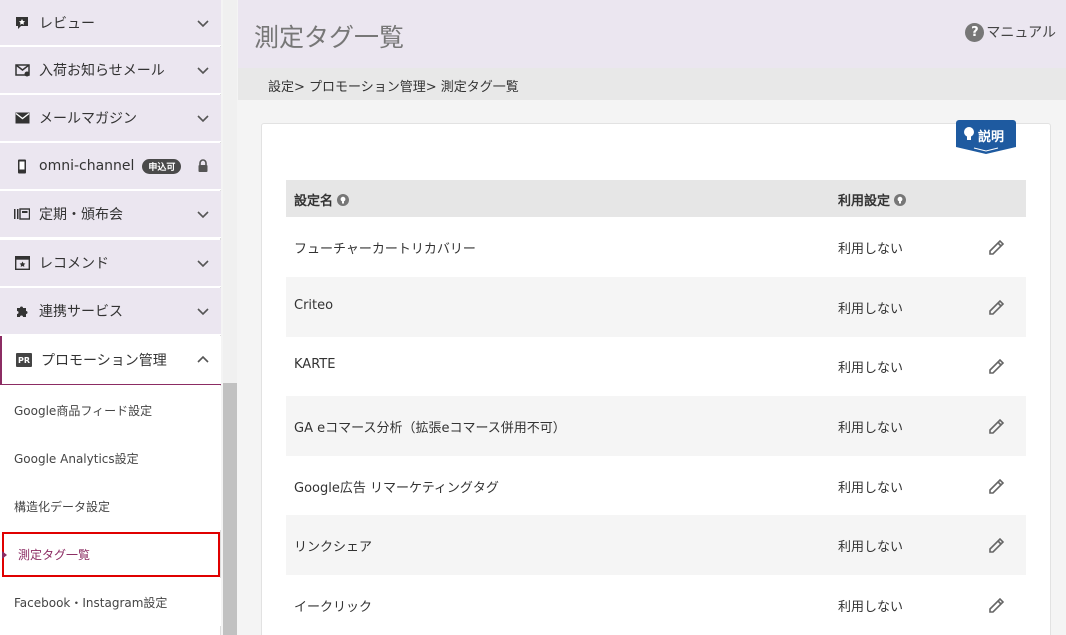 This screenshot has width=1066, height=635. Describe the element at coordinates (87, 166) in the screenshot. I see `sidebar-item-label: omni-channel` at that location.